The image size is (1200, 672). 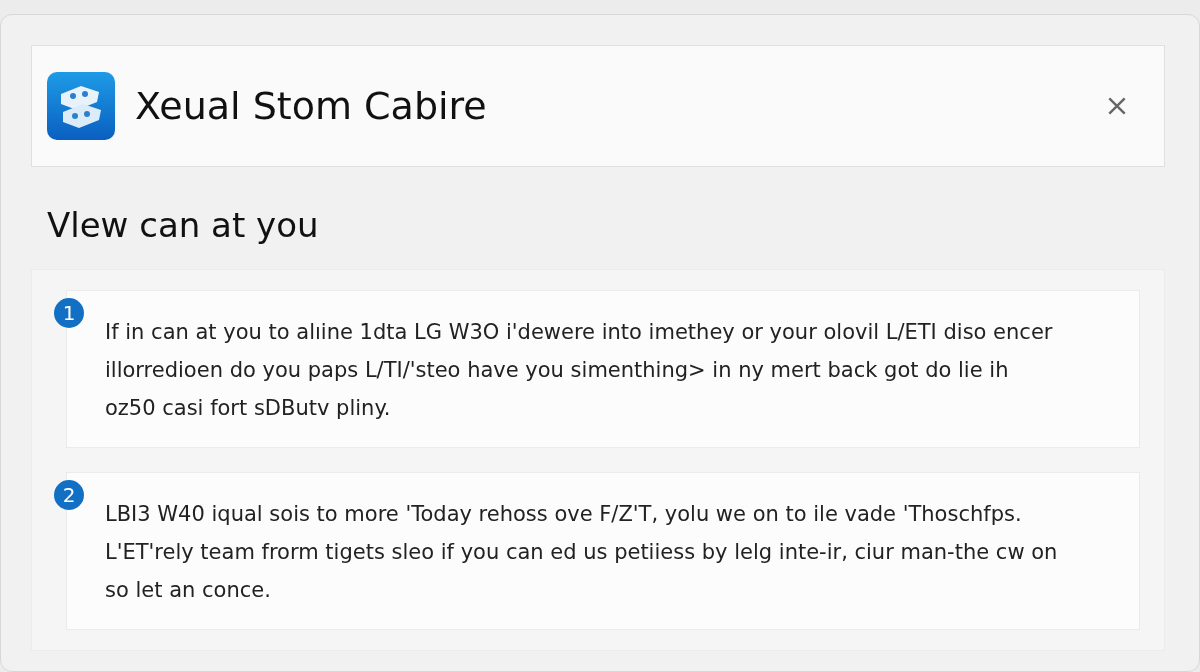 I want to click on number-badge: 1, so click(x=69, y=313).